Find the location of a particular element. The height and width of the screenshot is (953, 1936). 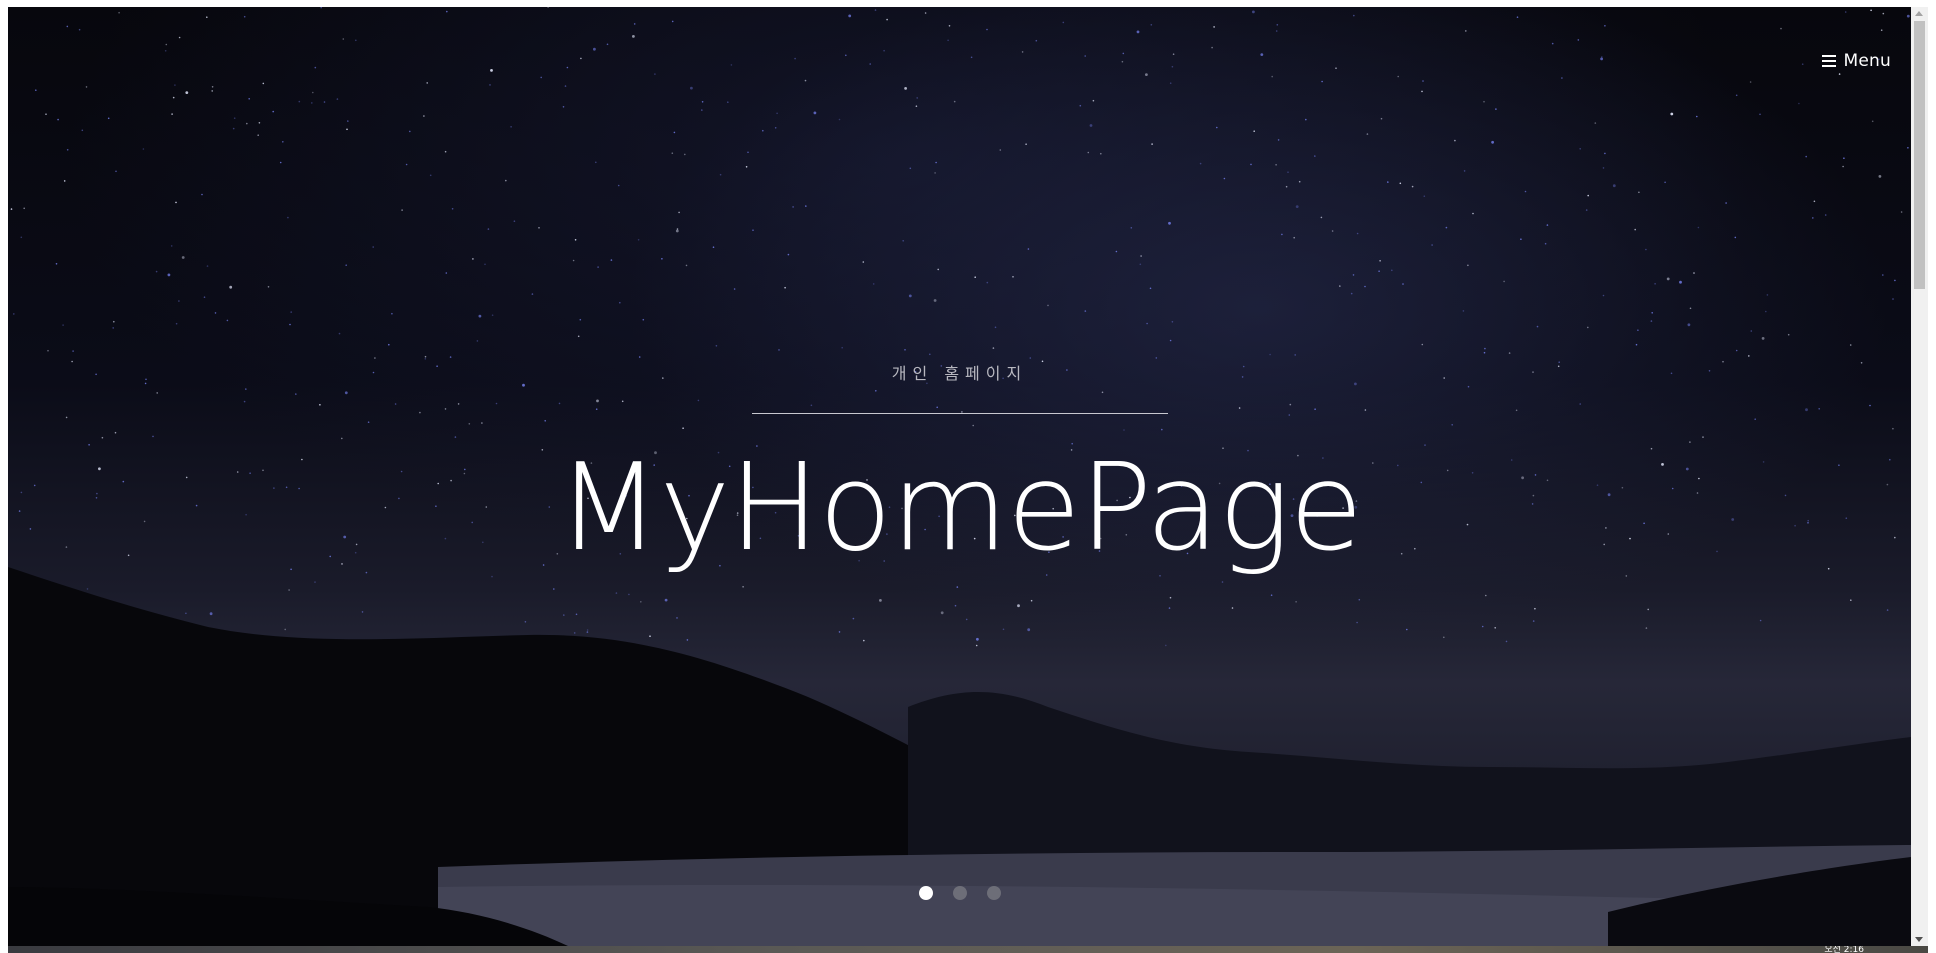

scroll-up-arrow-icon is located at coordinates (1919, 13).